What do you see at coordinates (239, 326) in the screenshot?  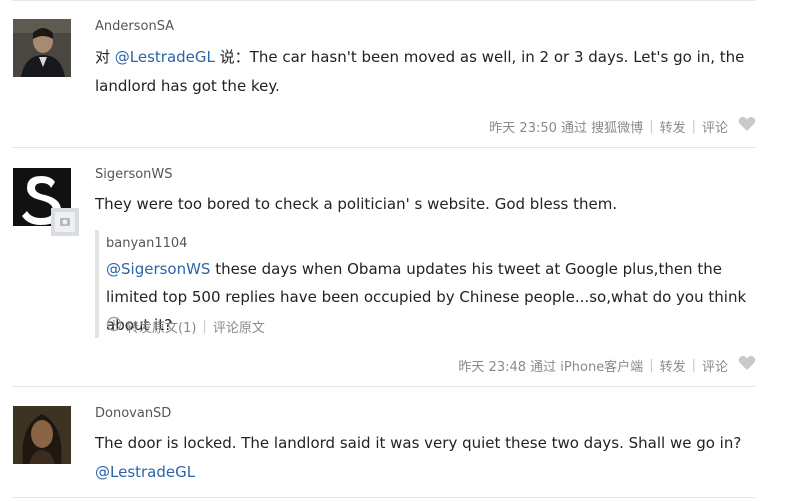 I see `comment-original-link: 评论原文` at bounding box center [239, 326].